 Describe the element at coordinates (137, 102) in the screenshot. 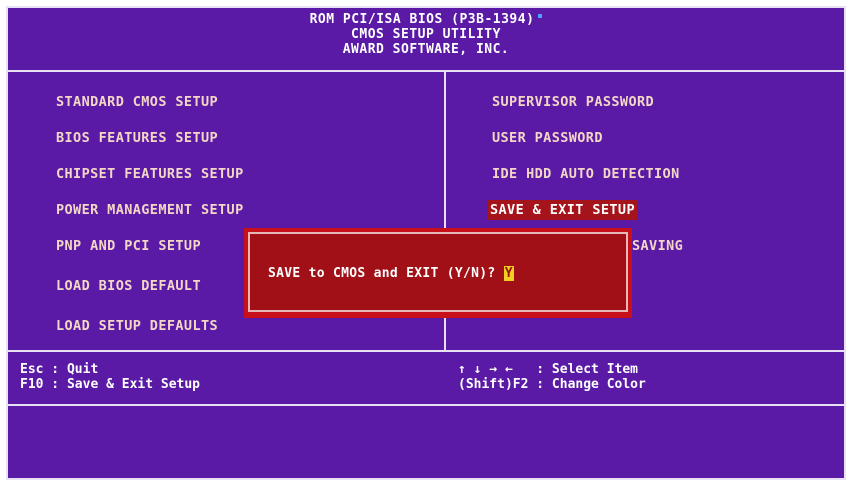

I see `menu-item-standard-cmos-setup: STANDARD CMOS SETUP` at that location.